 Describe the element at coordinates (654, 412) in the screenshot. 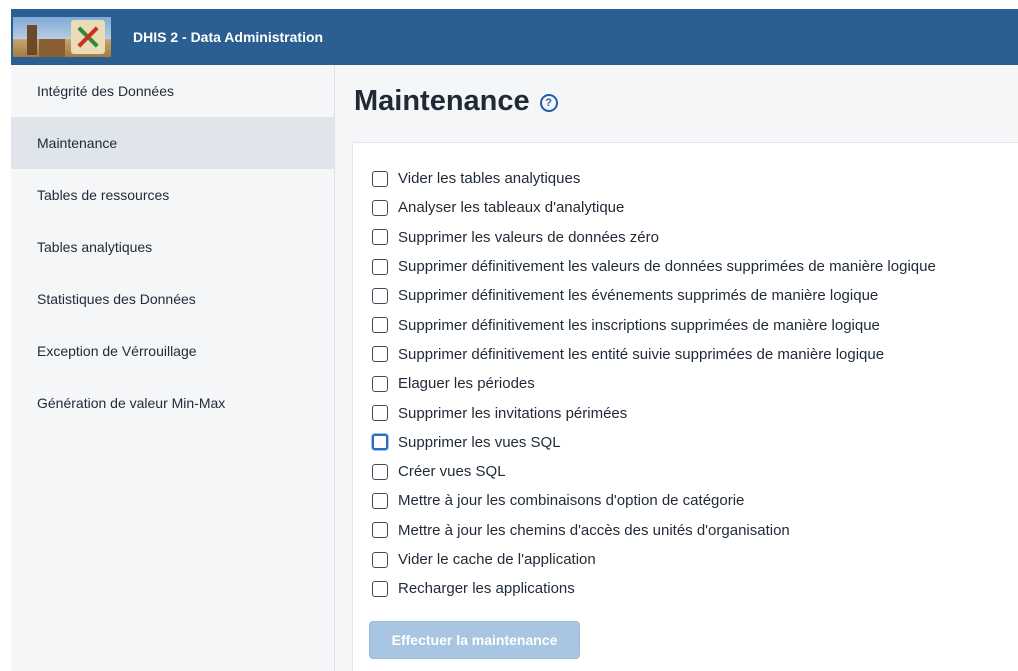

I see `option-supprimer-invitations: Supprimer les invitations périmées` at that location.